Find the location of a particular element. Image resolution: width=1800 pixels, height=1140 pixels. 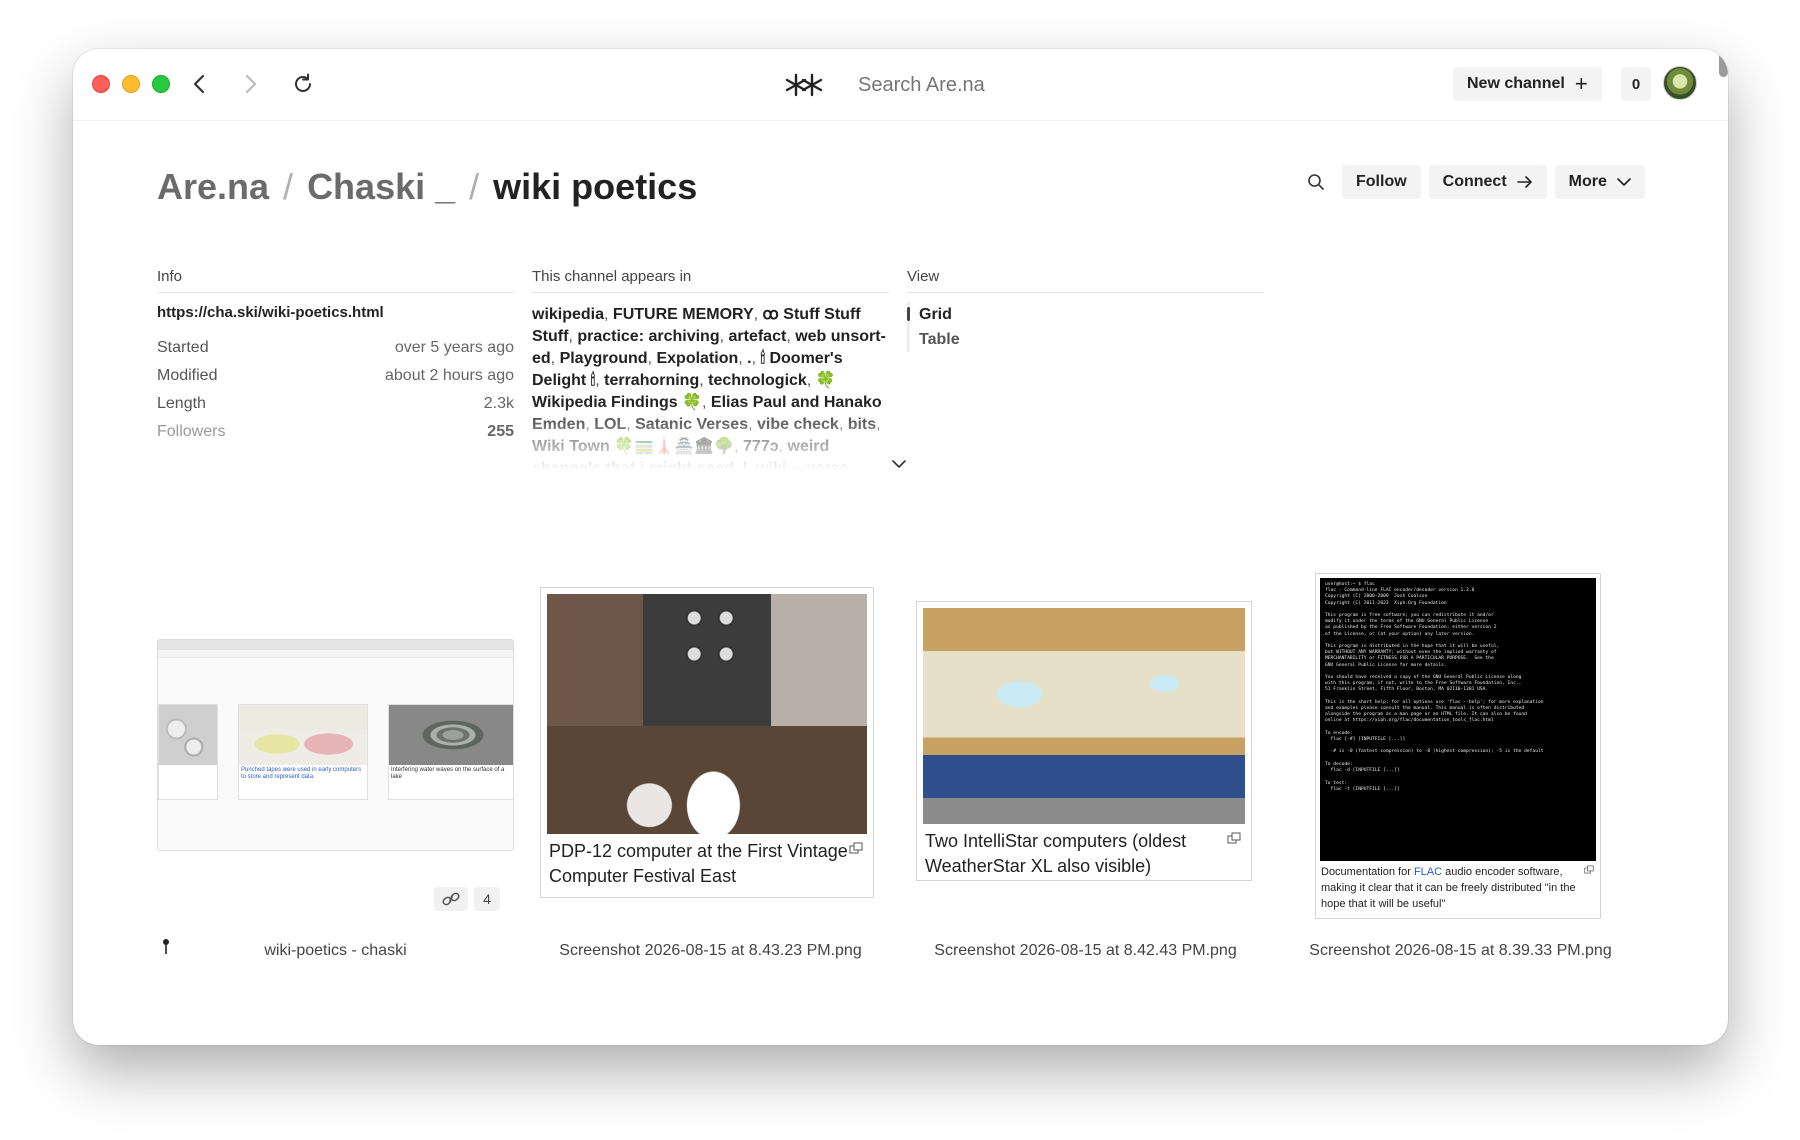

appears-in-channel-link: terrahorning is located at coordinates (651, 380).